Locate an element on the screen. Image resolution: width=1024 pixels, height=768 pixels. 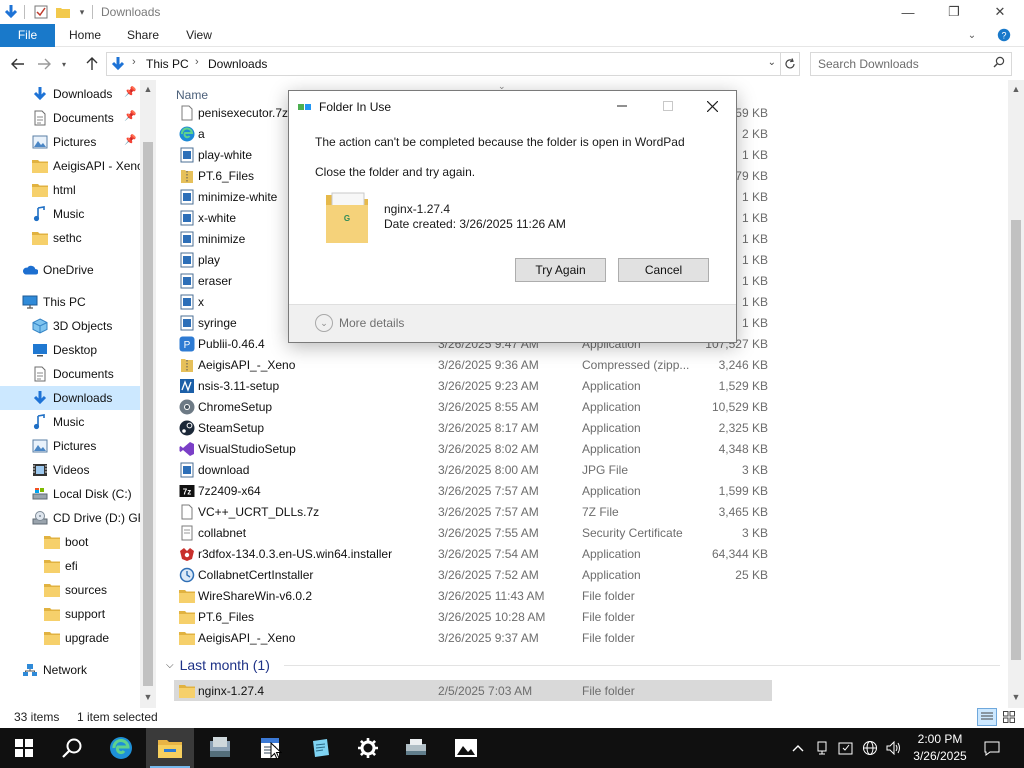
nav-item: Pictures 📌 is located at coordinates (70, 142).